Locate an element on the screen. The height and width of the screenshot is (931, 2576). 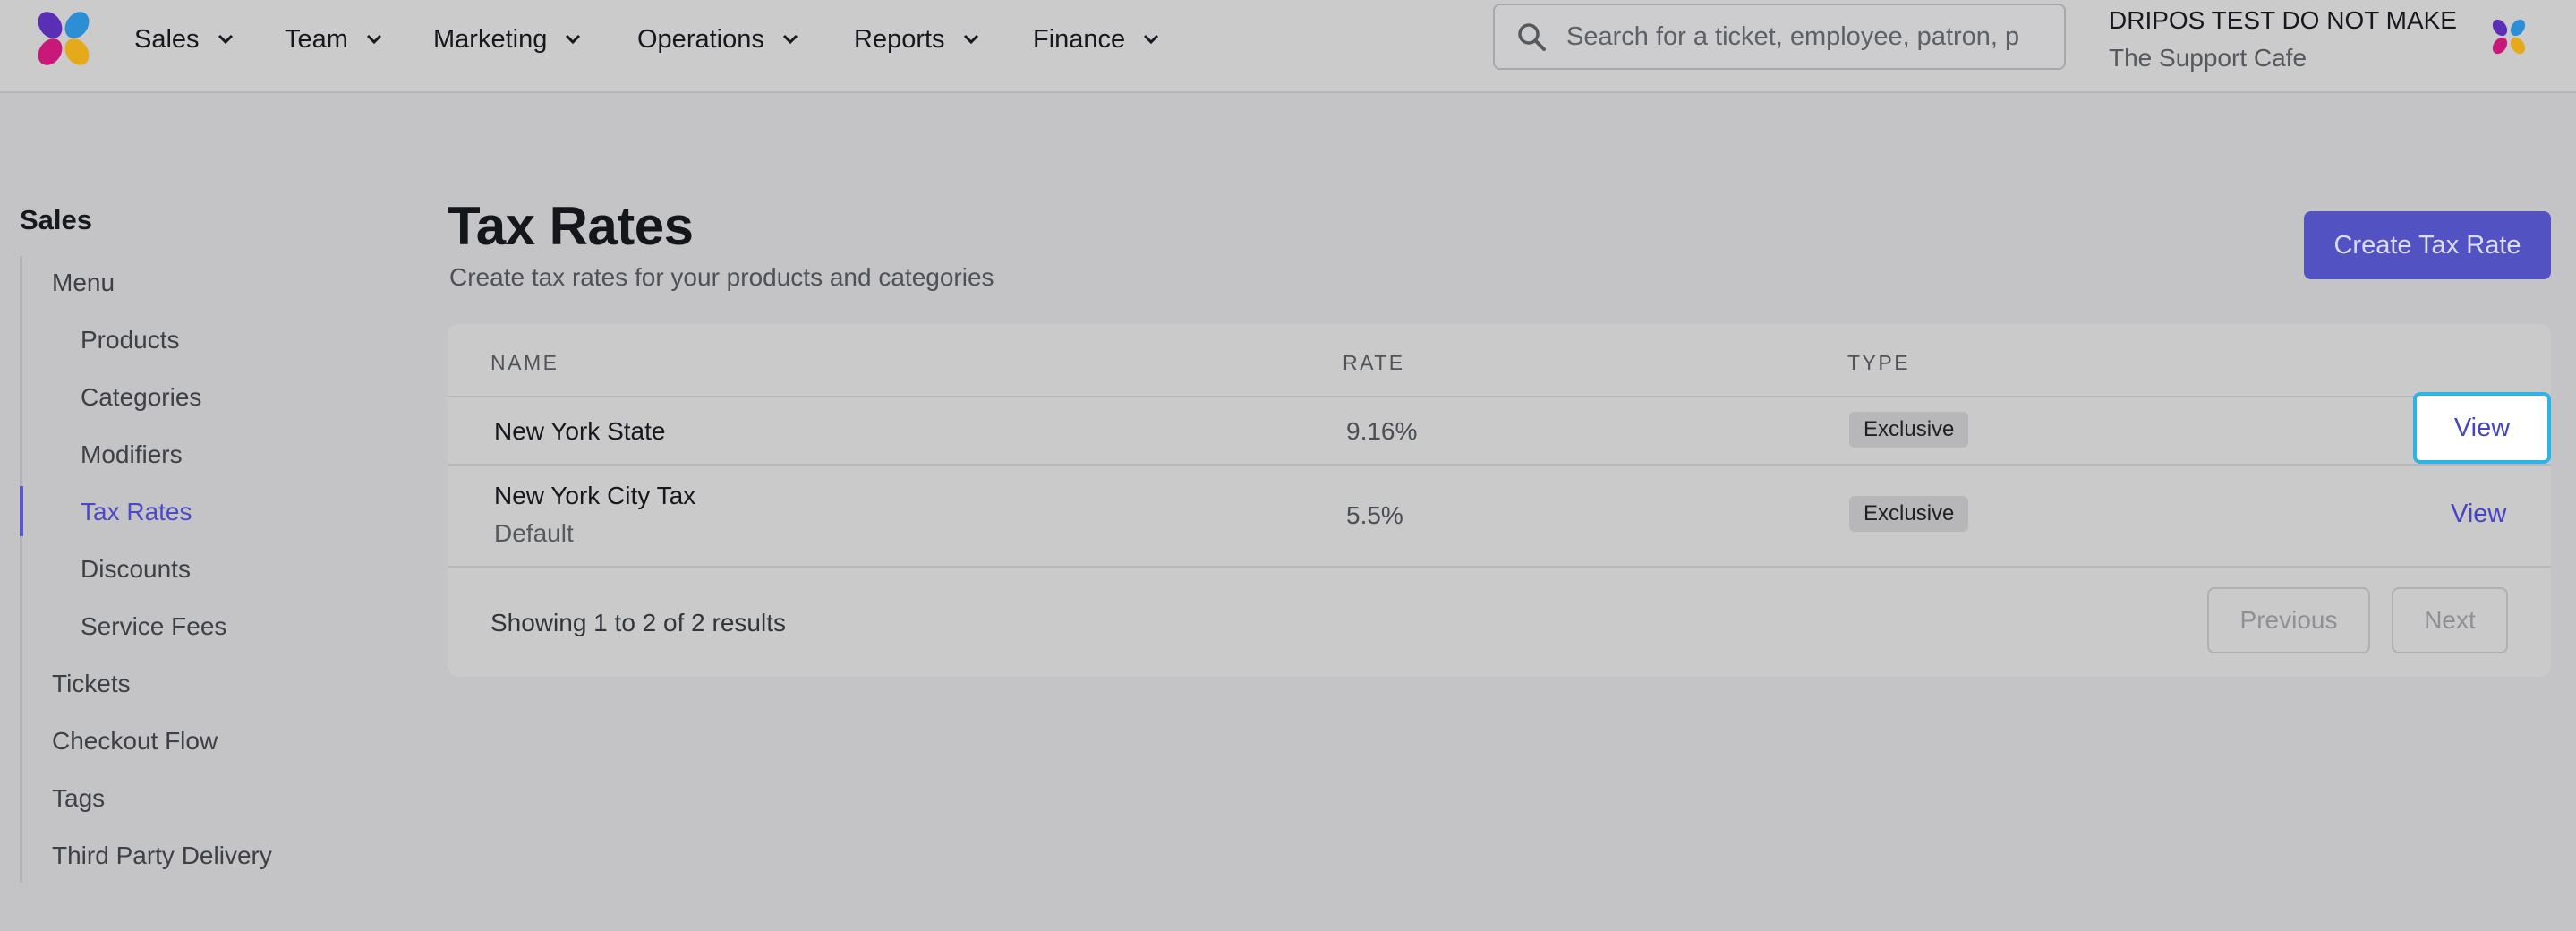
nav-operations: Operations is located at coordinates (717, 39).